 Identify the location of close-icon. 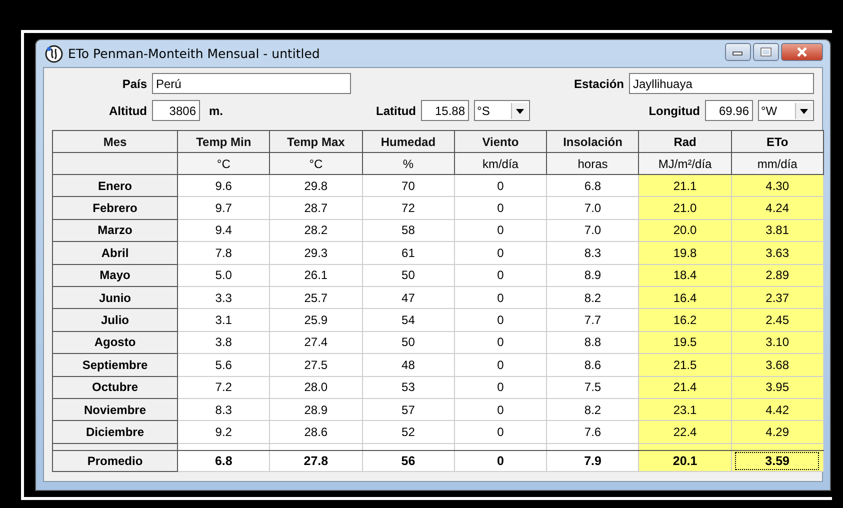
(802, 51).